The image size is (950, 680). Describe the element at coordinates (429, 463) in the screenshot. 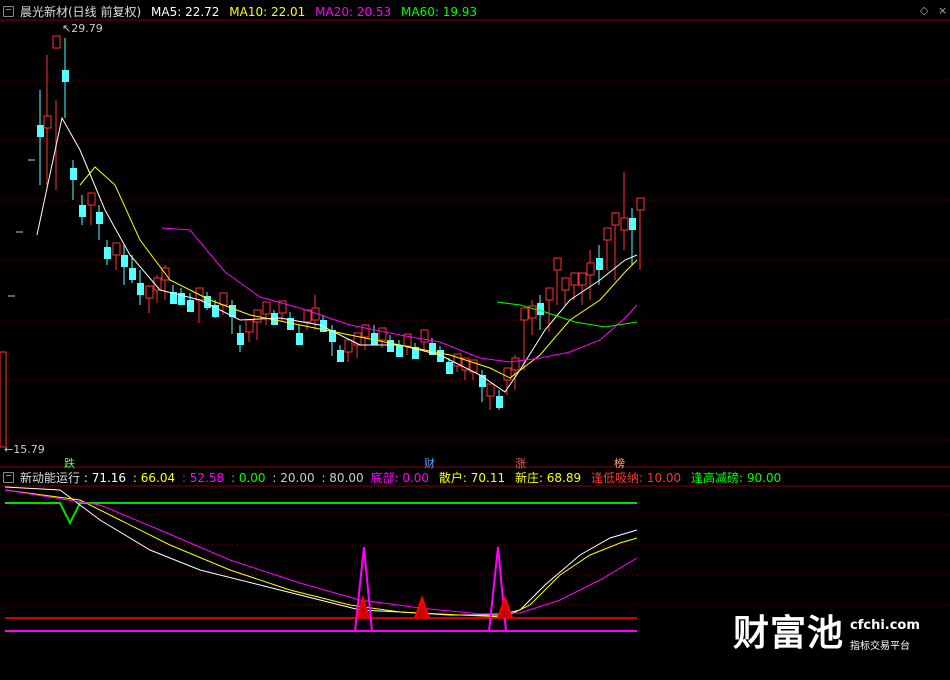

I see `event-marker-finance: 财` at that location.